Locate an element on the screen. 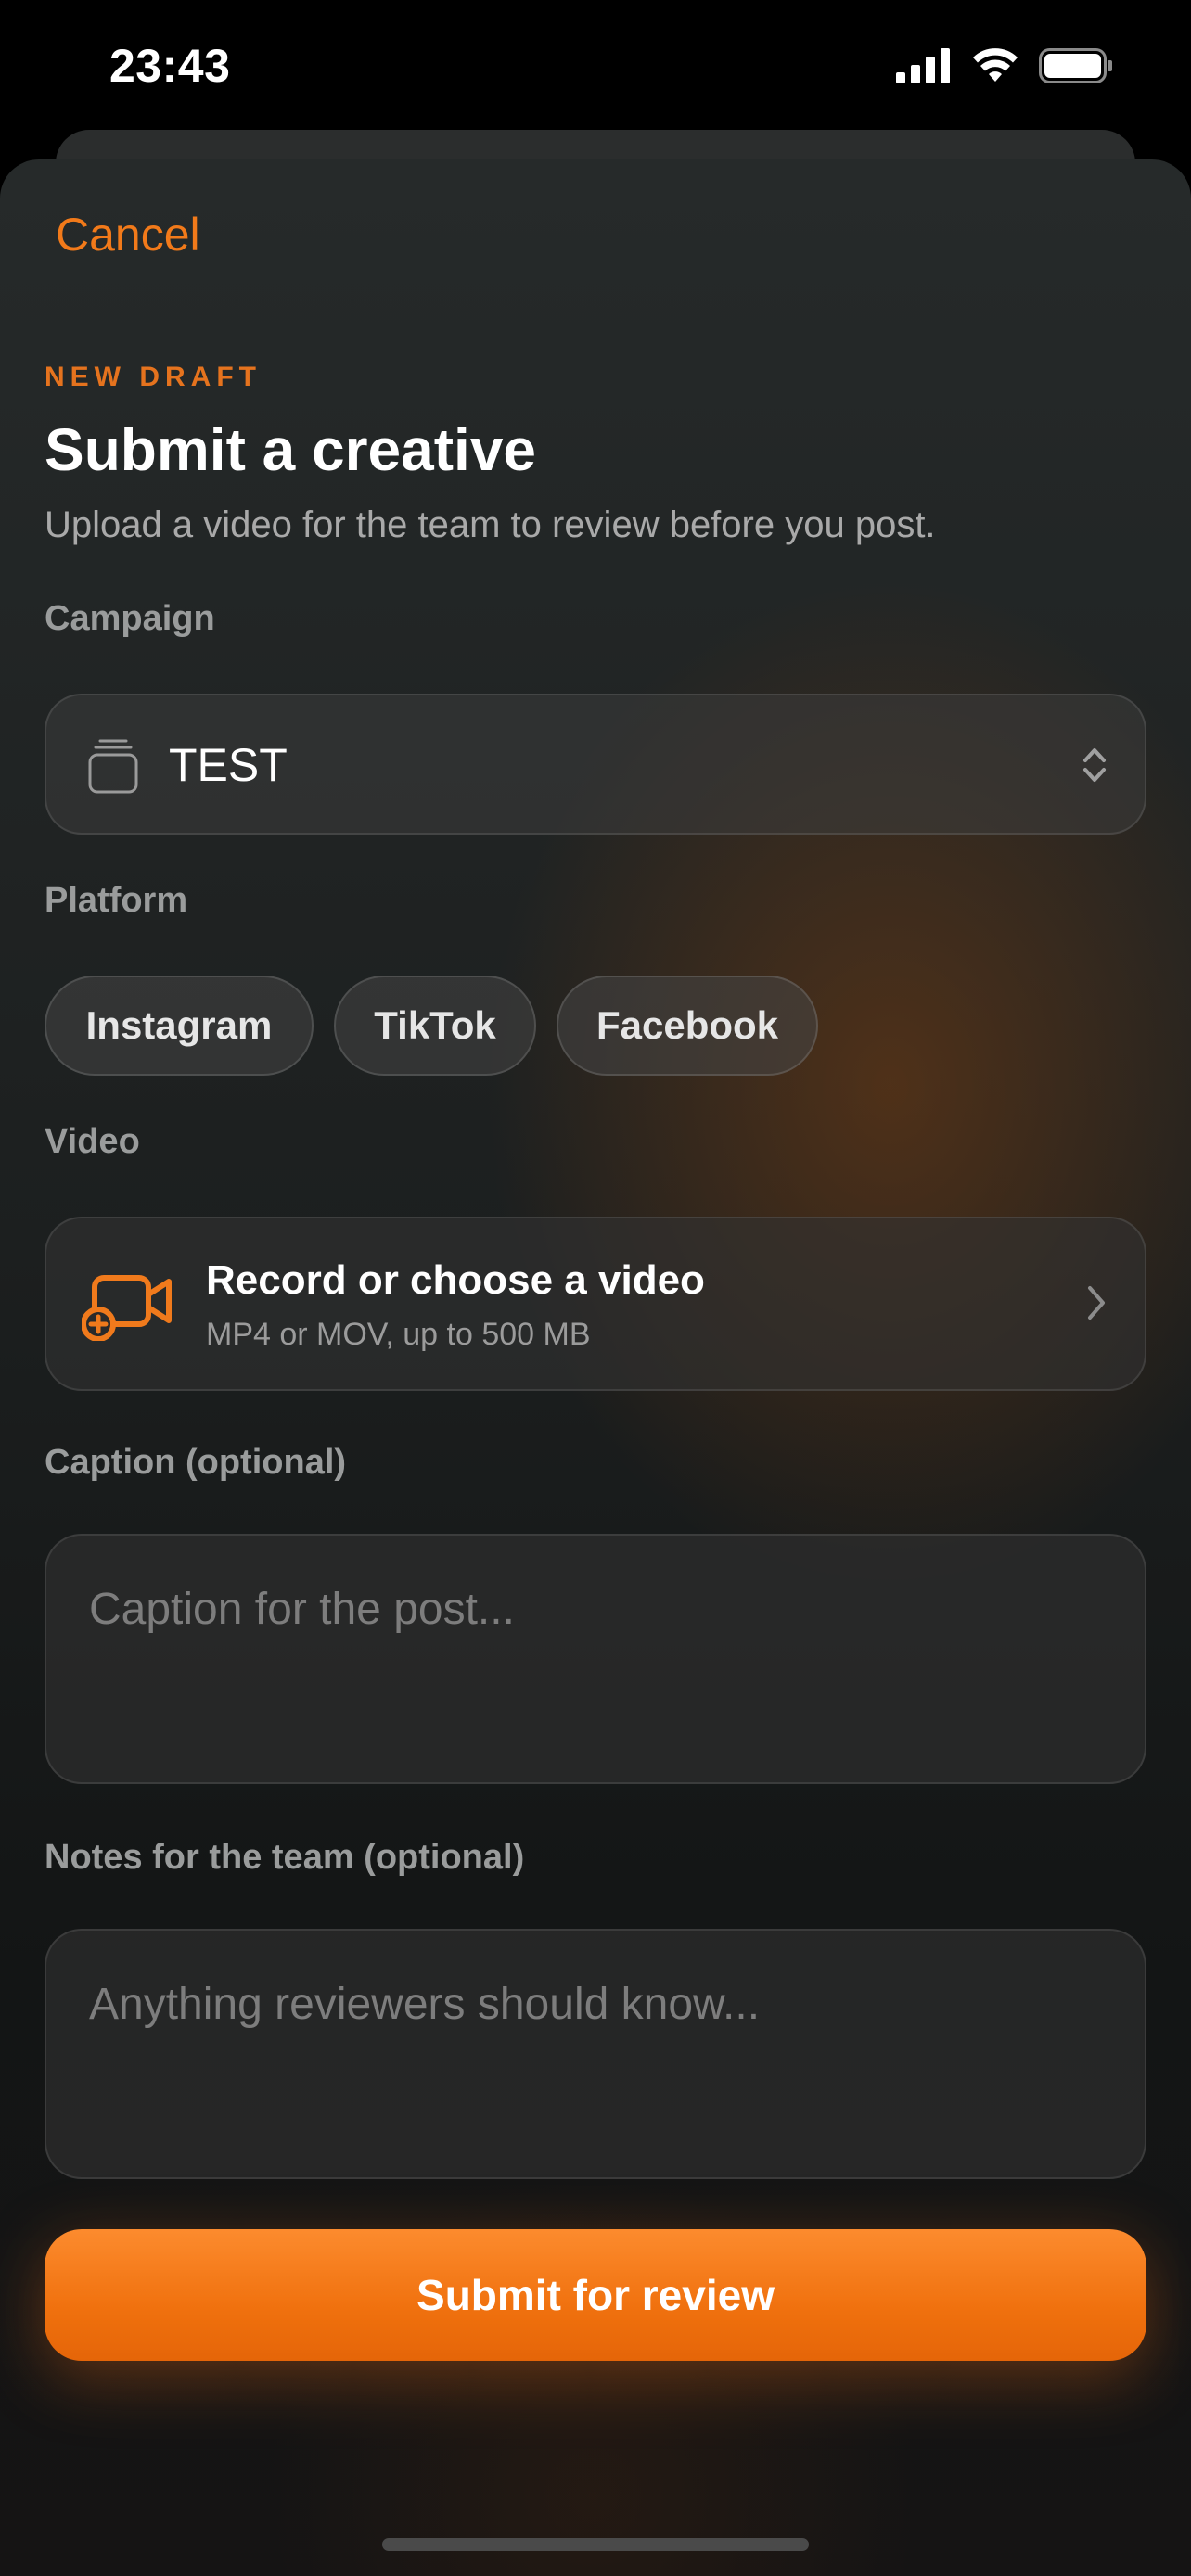 This screenshot has height=2576, width=1191. campaign-select: TEST is located at coordinates (595, 764).